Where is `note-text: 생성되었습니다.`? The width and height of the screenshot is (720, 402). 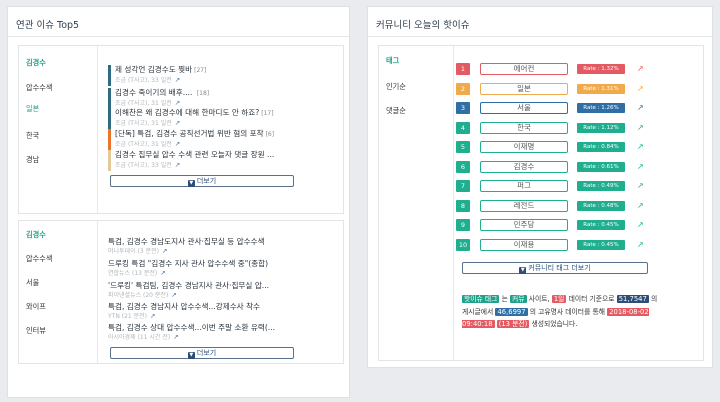
note-text: 생성되었습니다. is located at coordinates (554, 324).